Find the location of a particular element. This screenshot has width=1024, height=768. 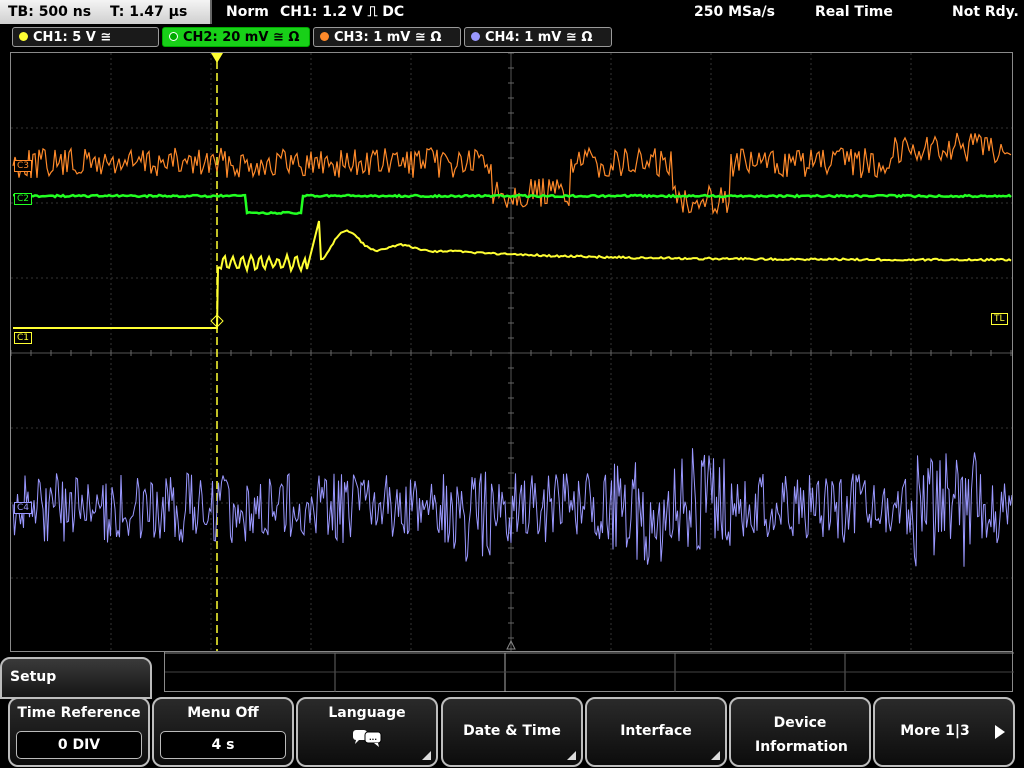

time-reference-label: Time Reference is located at coordinates (79, 713).